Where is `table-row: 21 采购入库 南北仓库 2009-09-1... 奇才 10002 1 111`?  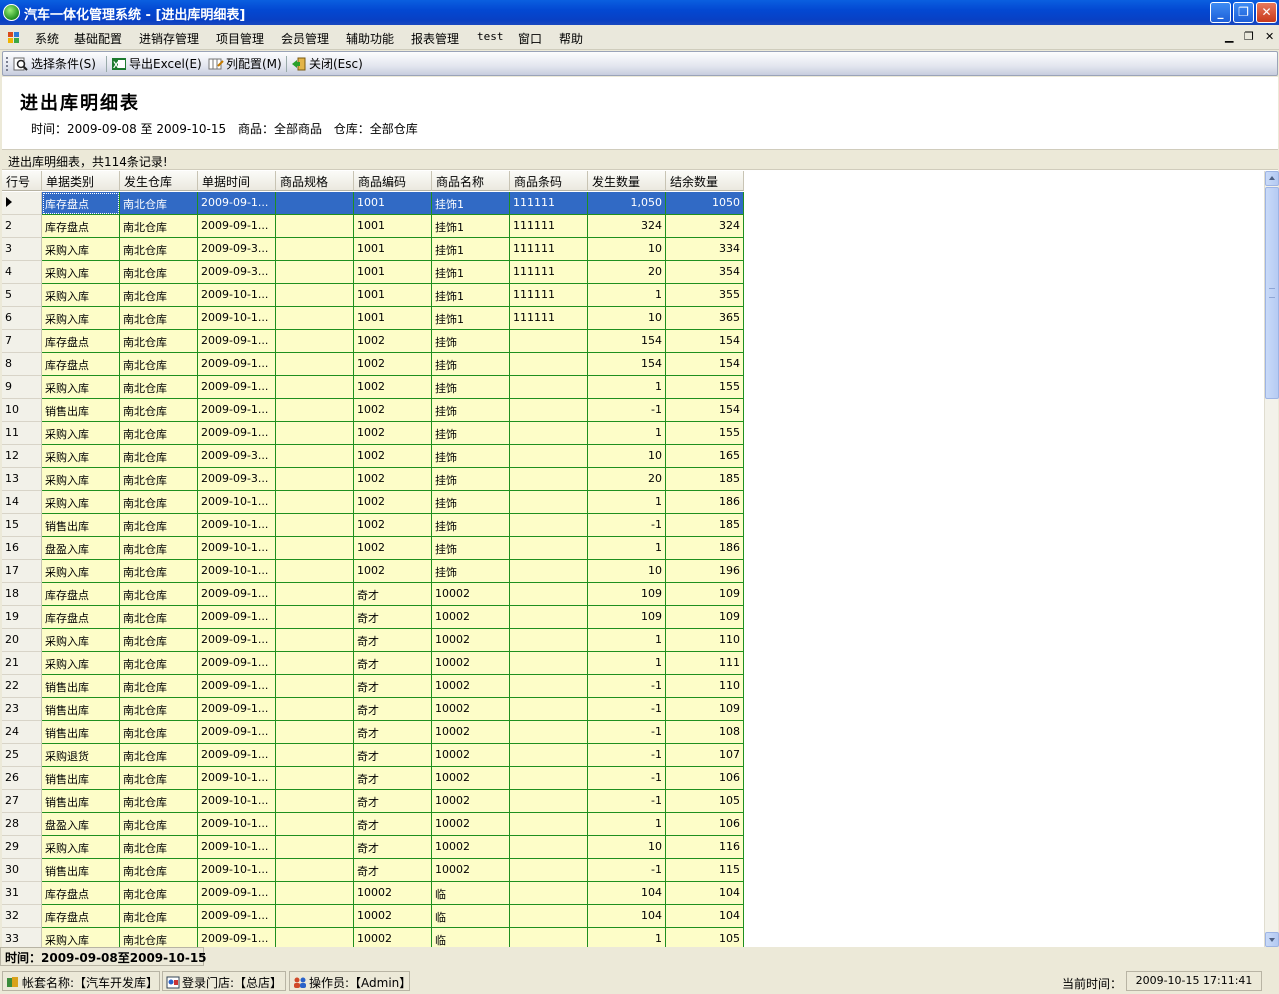
table-row: 21 采购入库 南北仓库 2009-09-1... 奇才 10002 1 111 is located at coordinates (373, 663).